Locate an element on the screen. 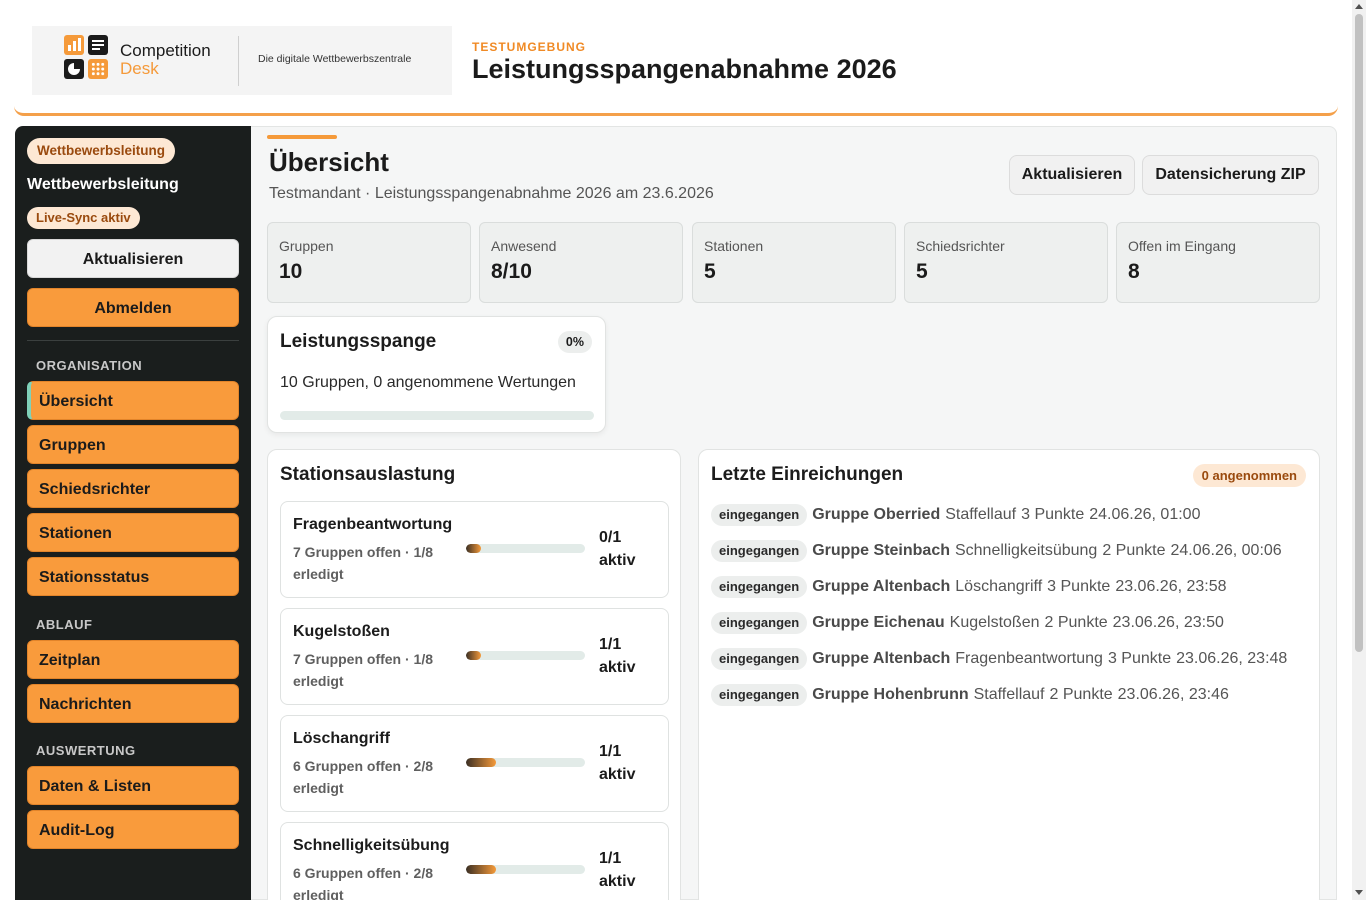 The image size is (1366, 900). backup-zip-button: Datensicherung ZIP is located at coordinates (1230, 175).